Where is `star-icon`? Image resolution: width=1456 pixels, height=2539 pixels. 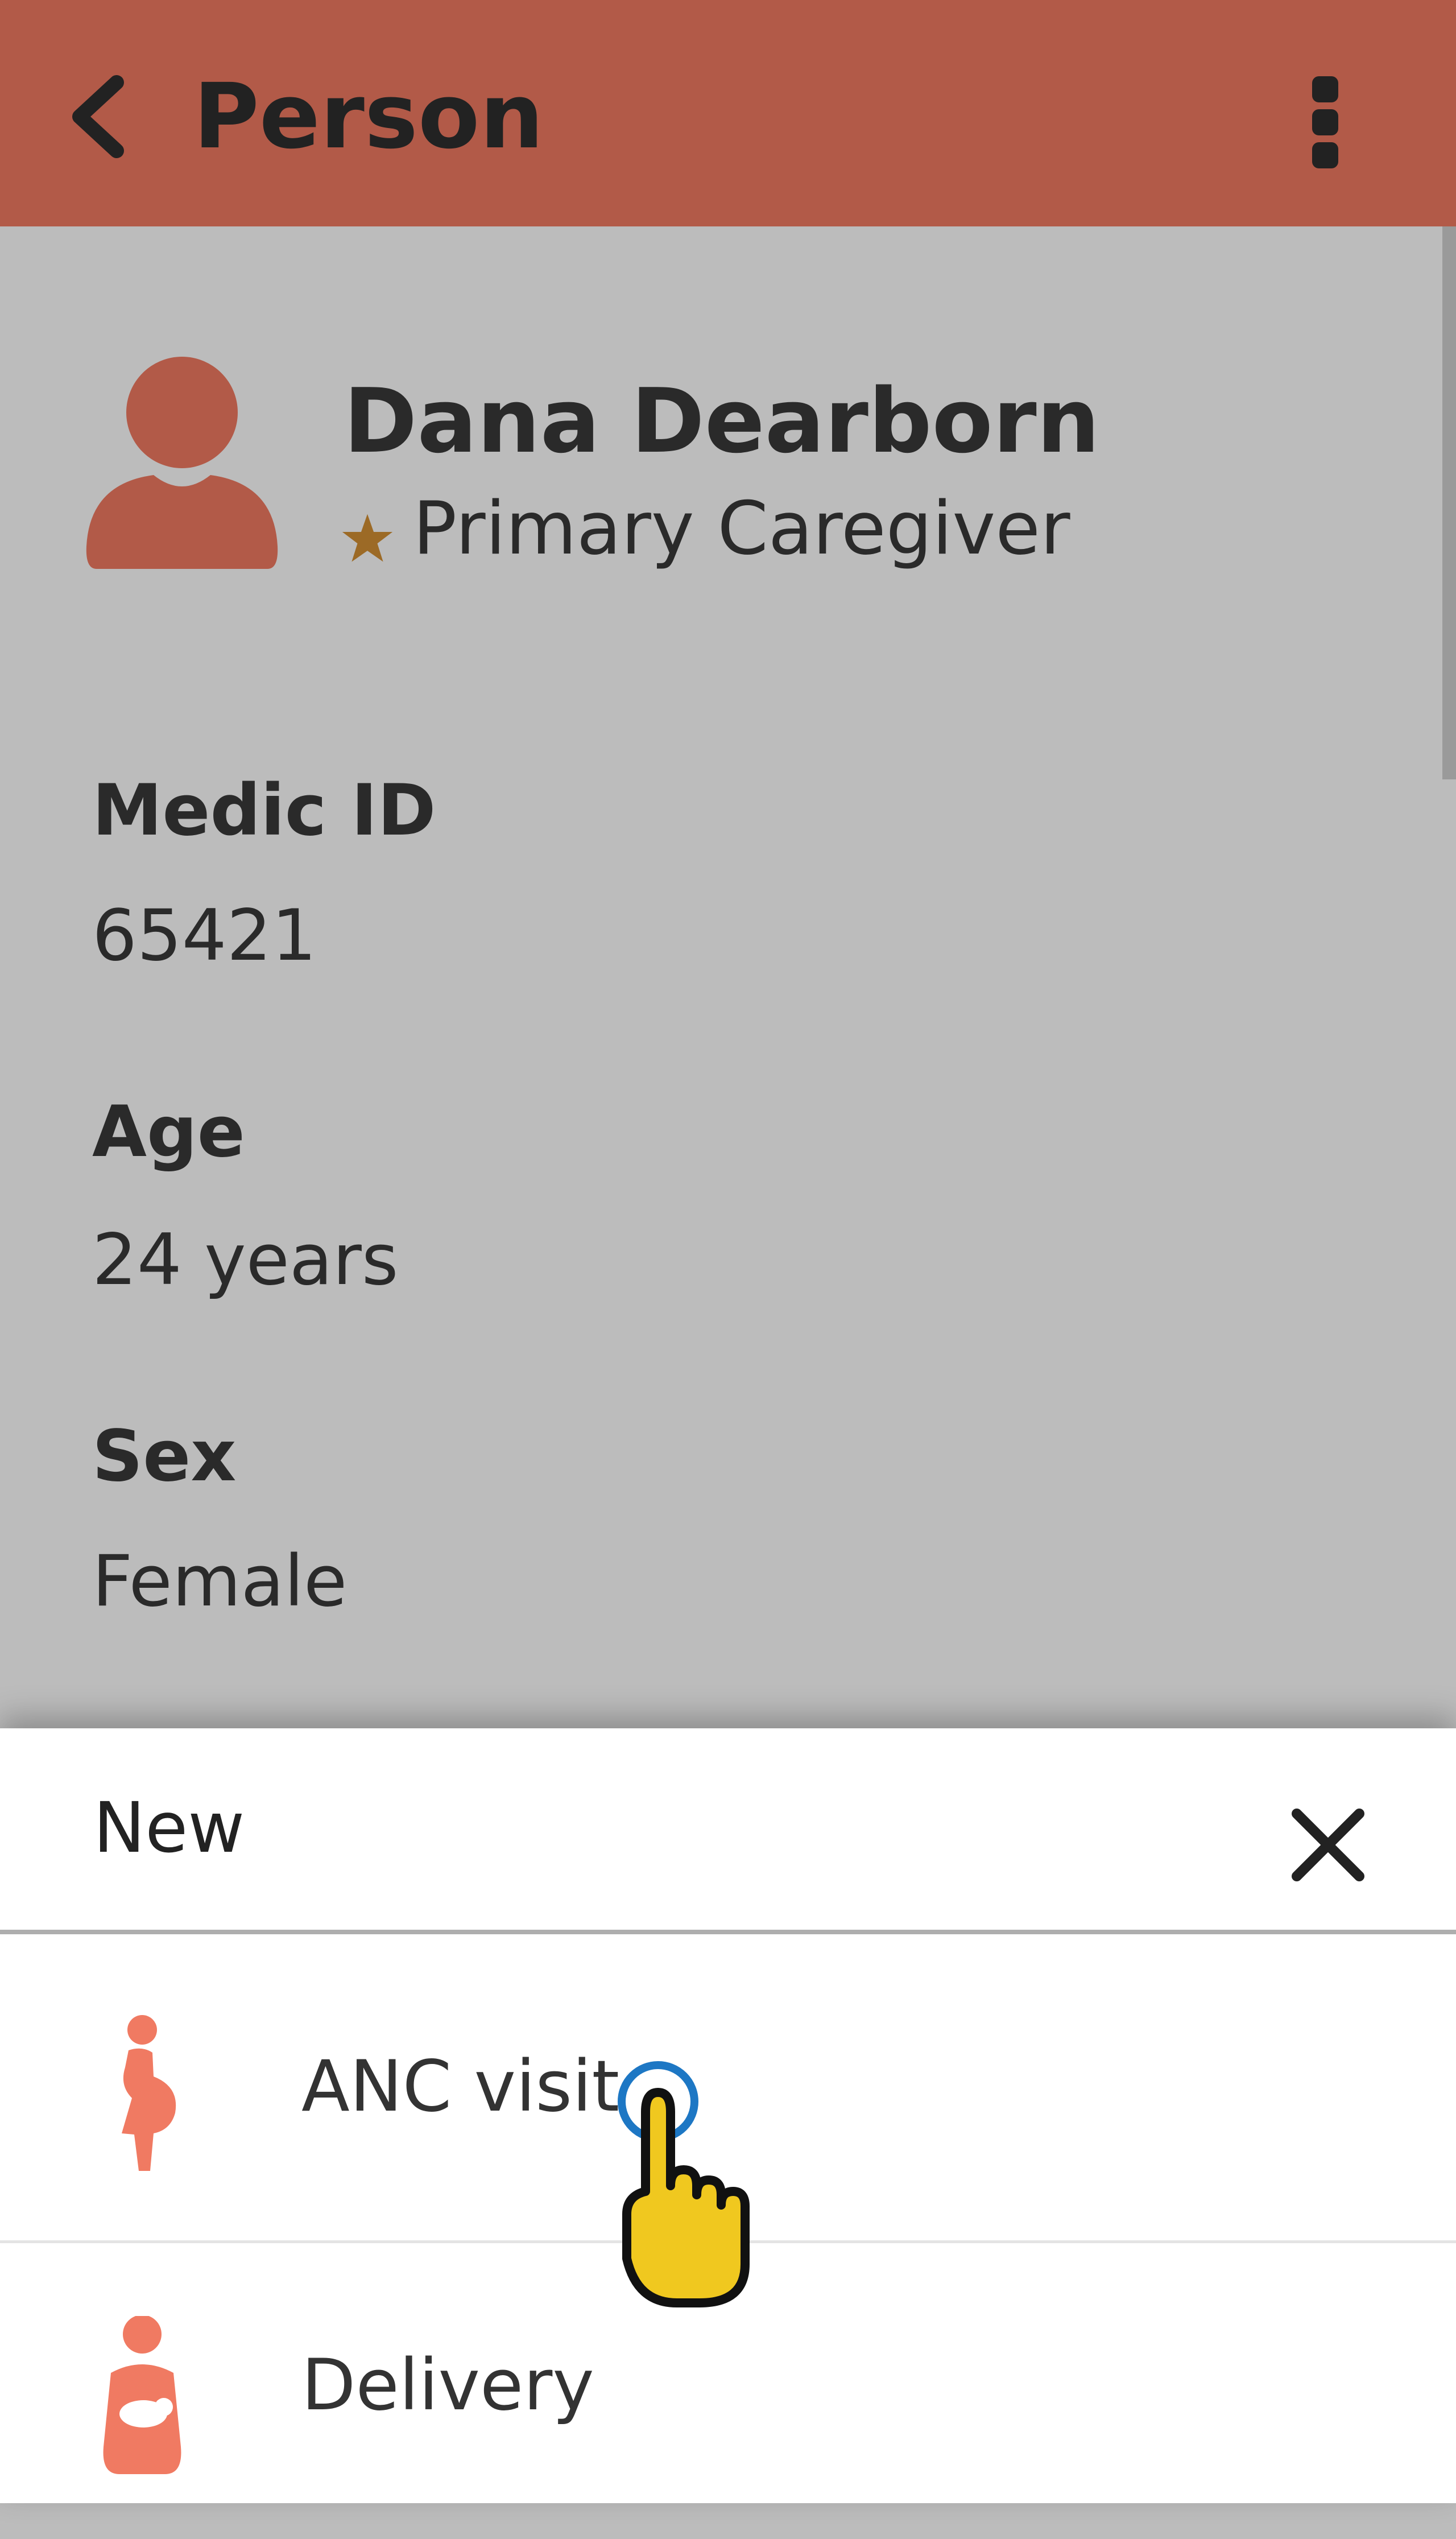 star-icon is located at coordinates (367, 538).